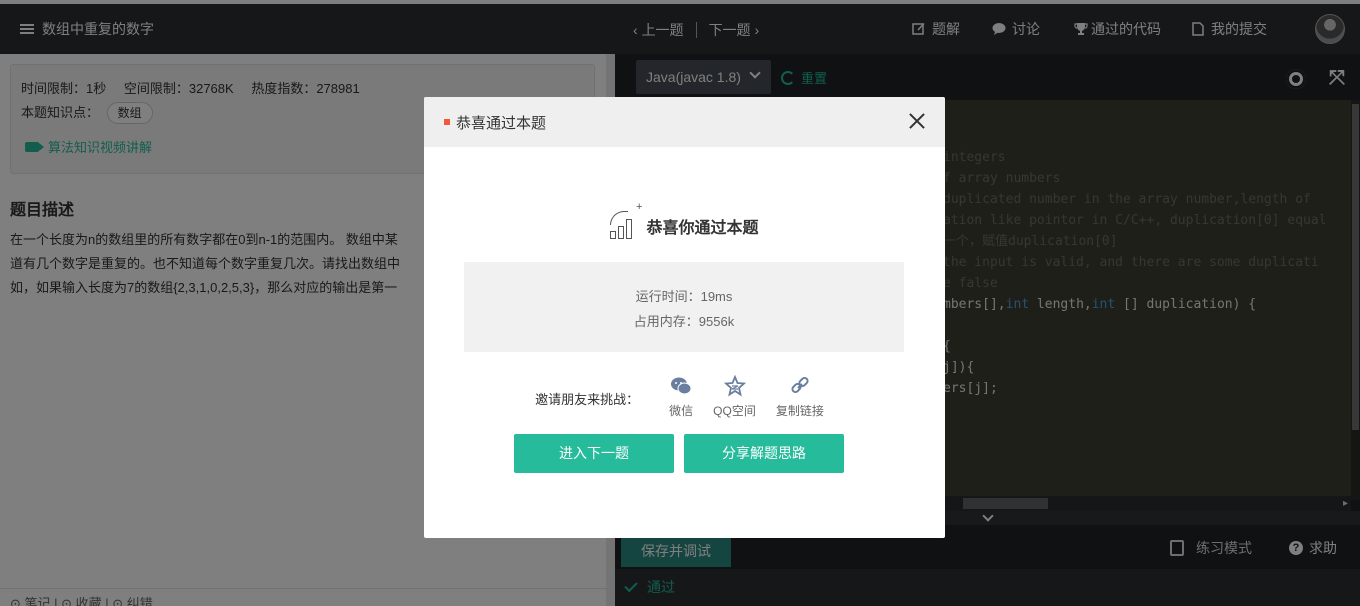 Image resolution: width=1360 pixels, height=606 pixels. What do you see at coordinates (684, 122) in the screenshot?
I see `modal-header: 恭喜通过本题` at bounding box center [684, 122].